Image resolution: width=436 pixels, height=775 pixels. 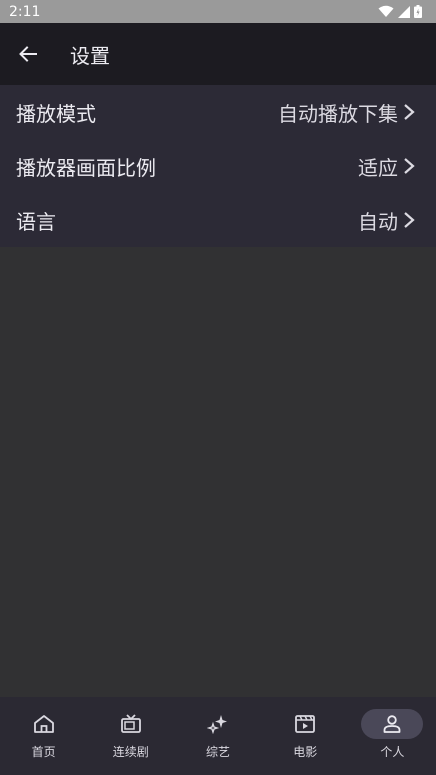 What do you see at coordinates (218, 11) in the screenshot?
I see `status-bar: 2:11` at bounding box center [218, 11].